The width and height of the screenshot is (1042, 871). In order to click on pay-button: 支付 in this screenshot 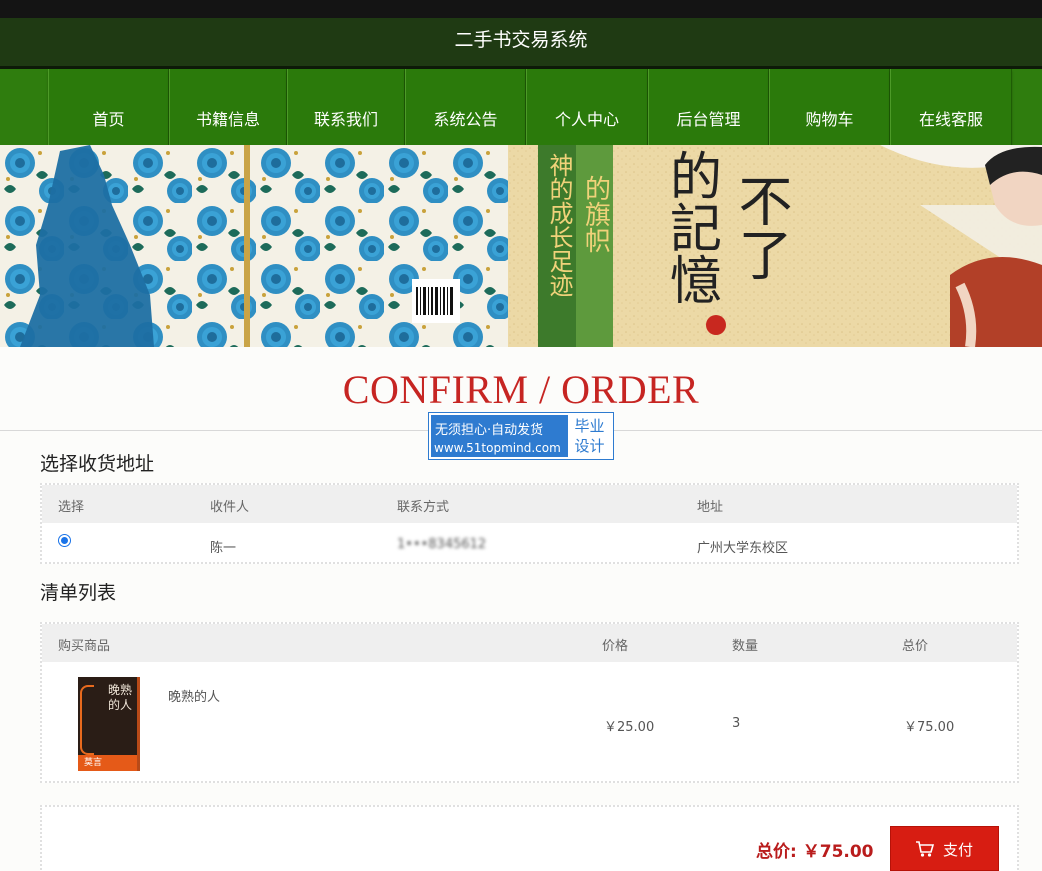, I will do `click(944, 848)`.